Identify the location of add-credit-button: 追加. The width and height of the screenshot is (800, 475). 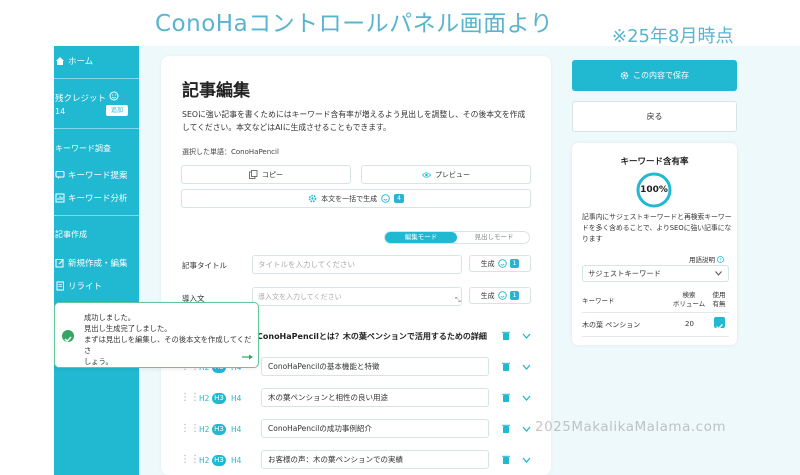
(117, 110).